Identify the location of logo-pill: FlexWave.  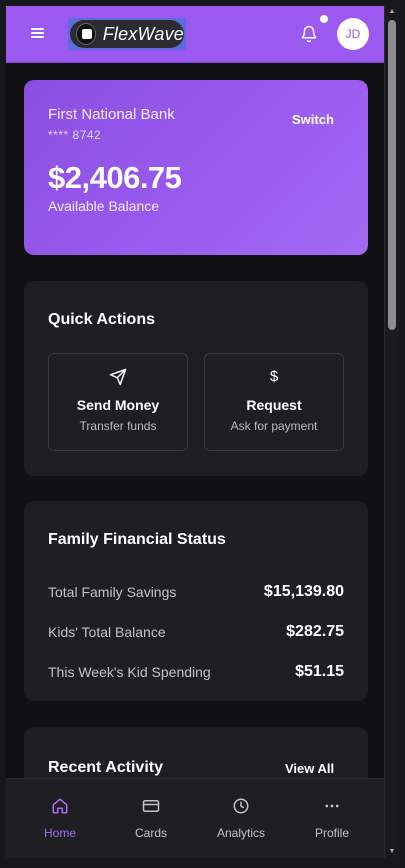
(127, 34).